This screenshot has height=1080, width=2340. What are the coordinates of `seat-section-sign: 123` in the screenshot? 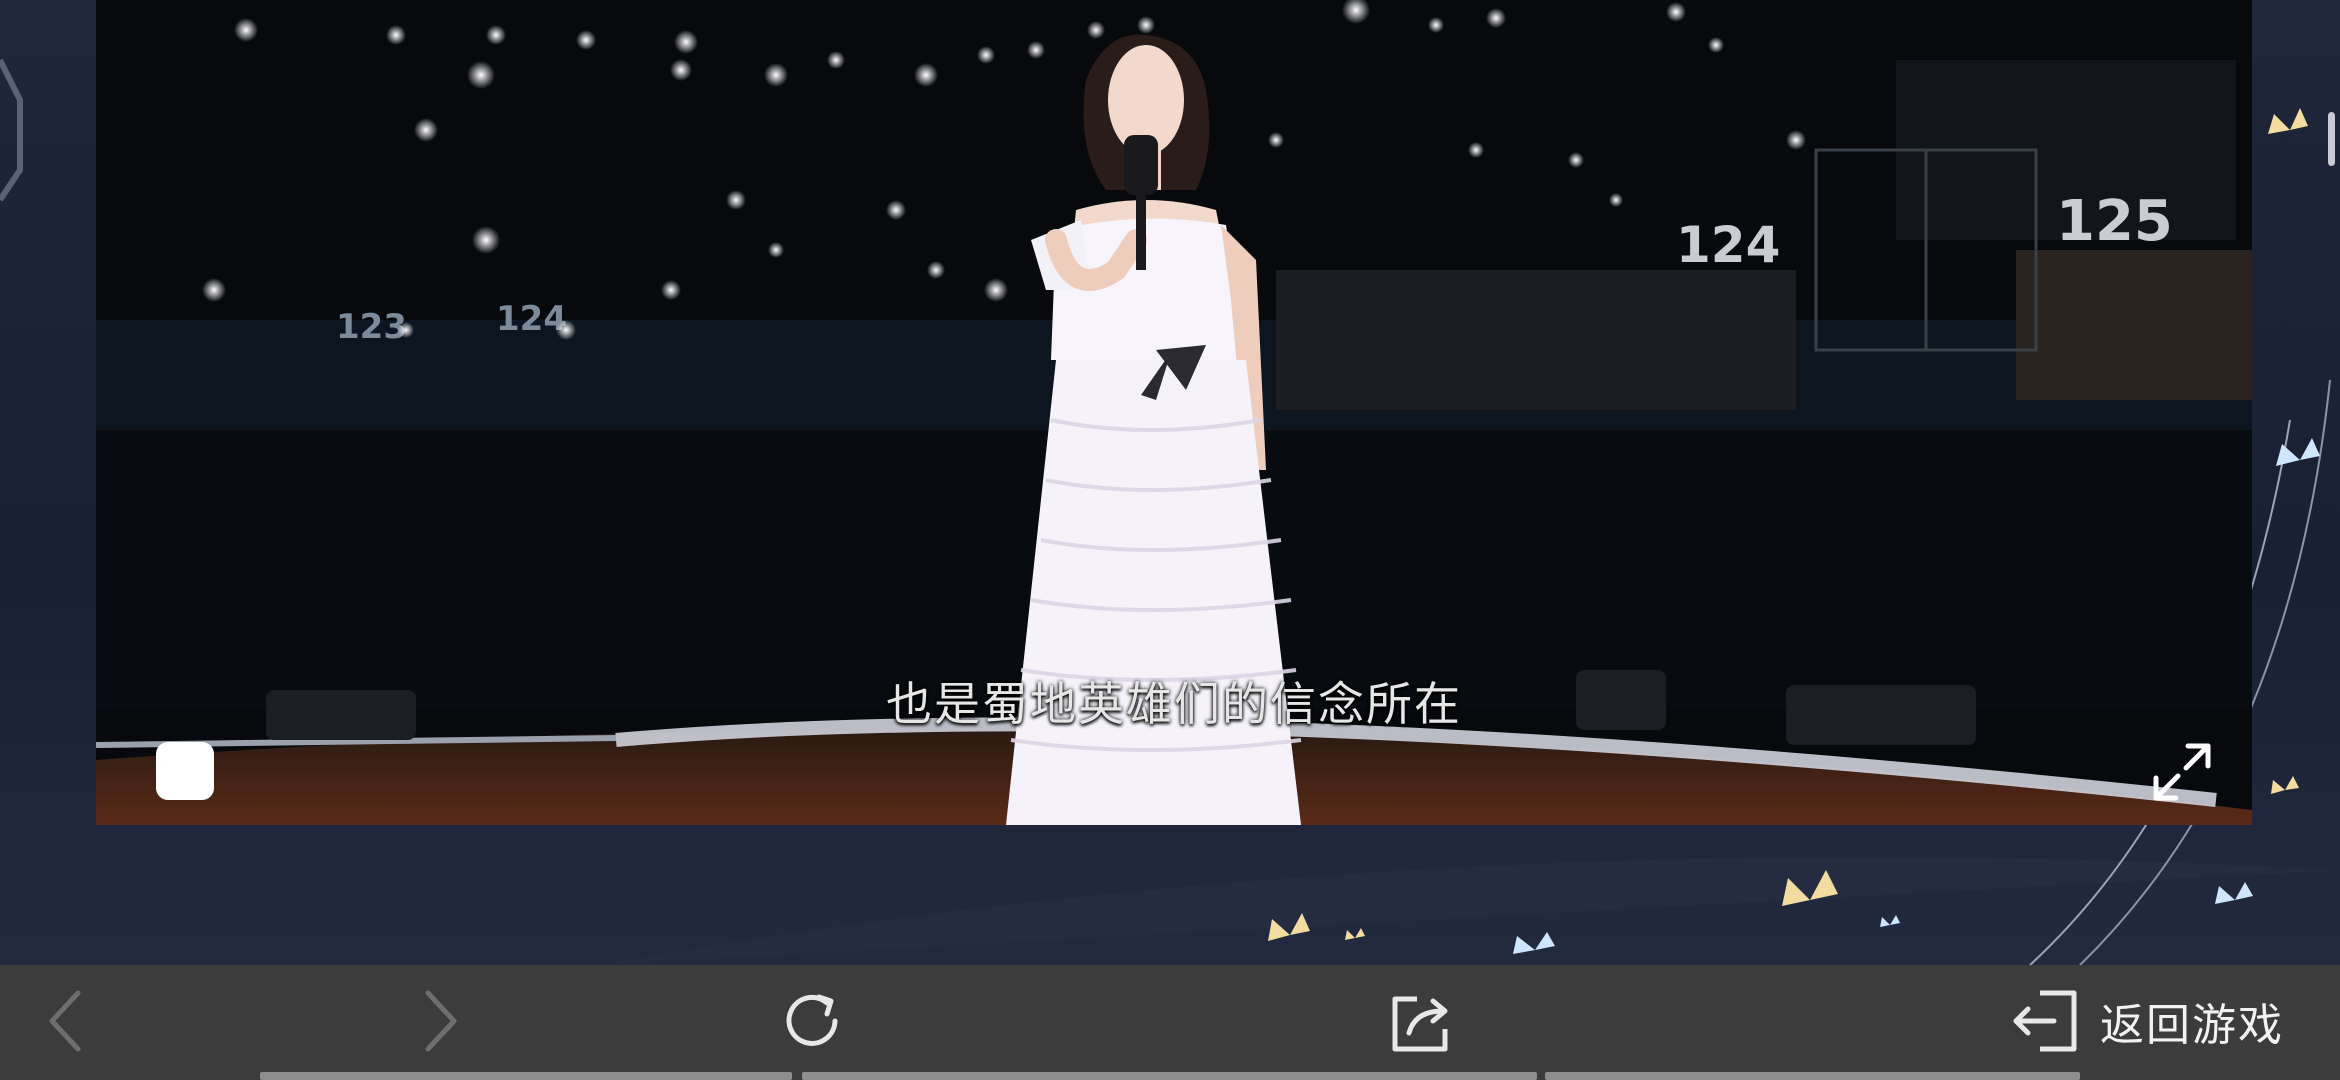 It's located at (371, 327).